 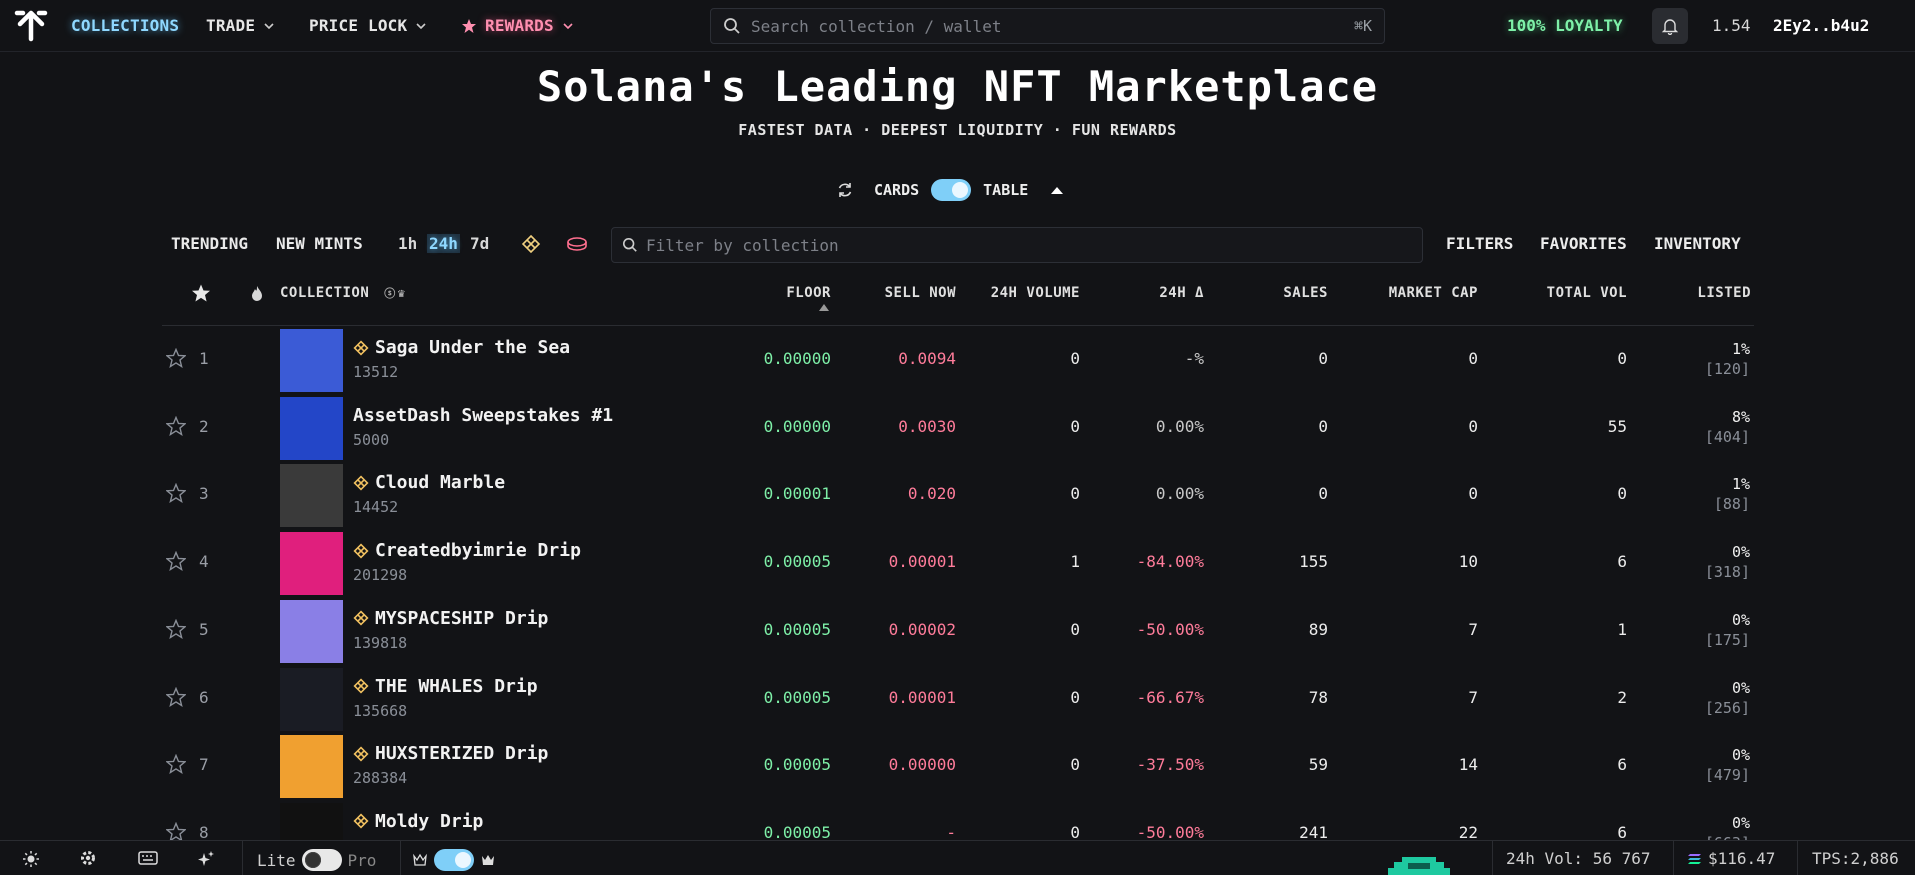 What do you see at coordinates (88, 858) in the screenshot?
I see `gear-icon` at bounding box center [88, 858].